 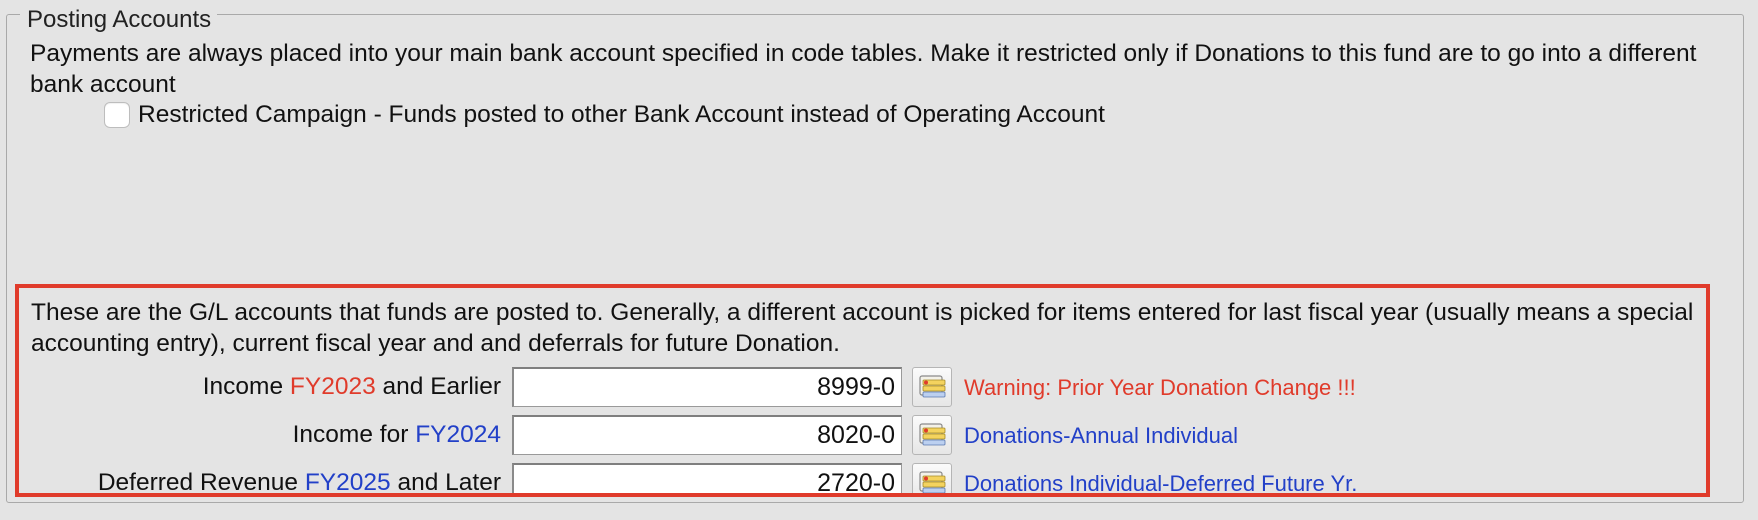 What do you see at coordinates (707, 435) in the screenshot?
I see `account-input-current-year` at bounding box center [707, 435].